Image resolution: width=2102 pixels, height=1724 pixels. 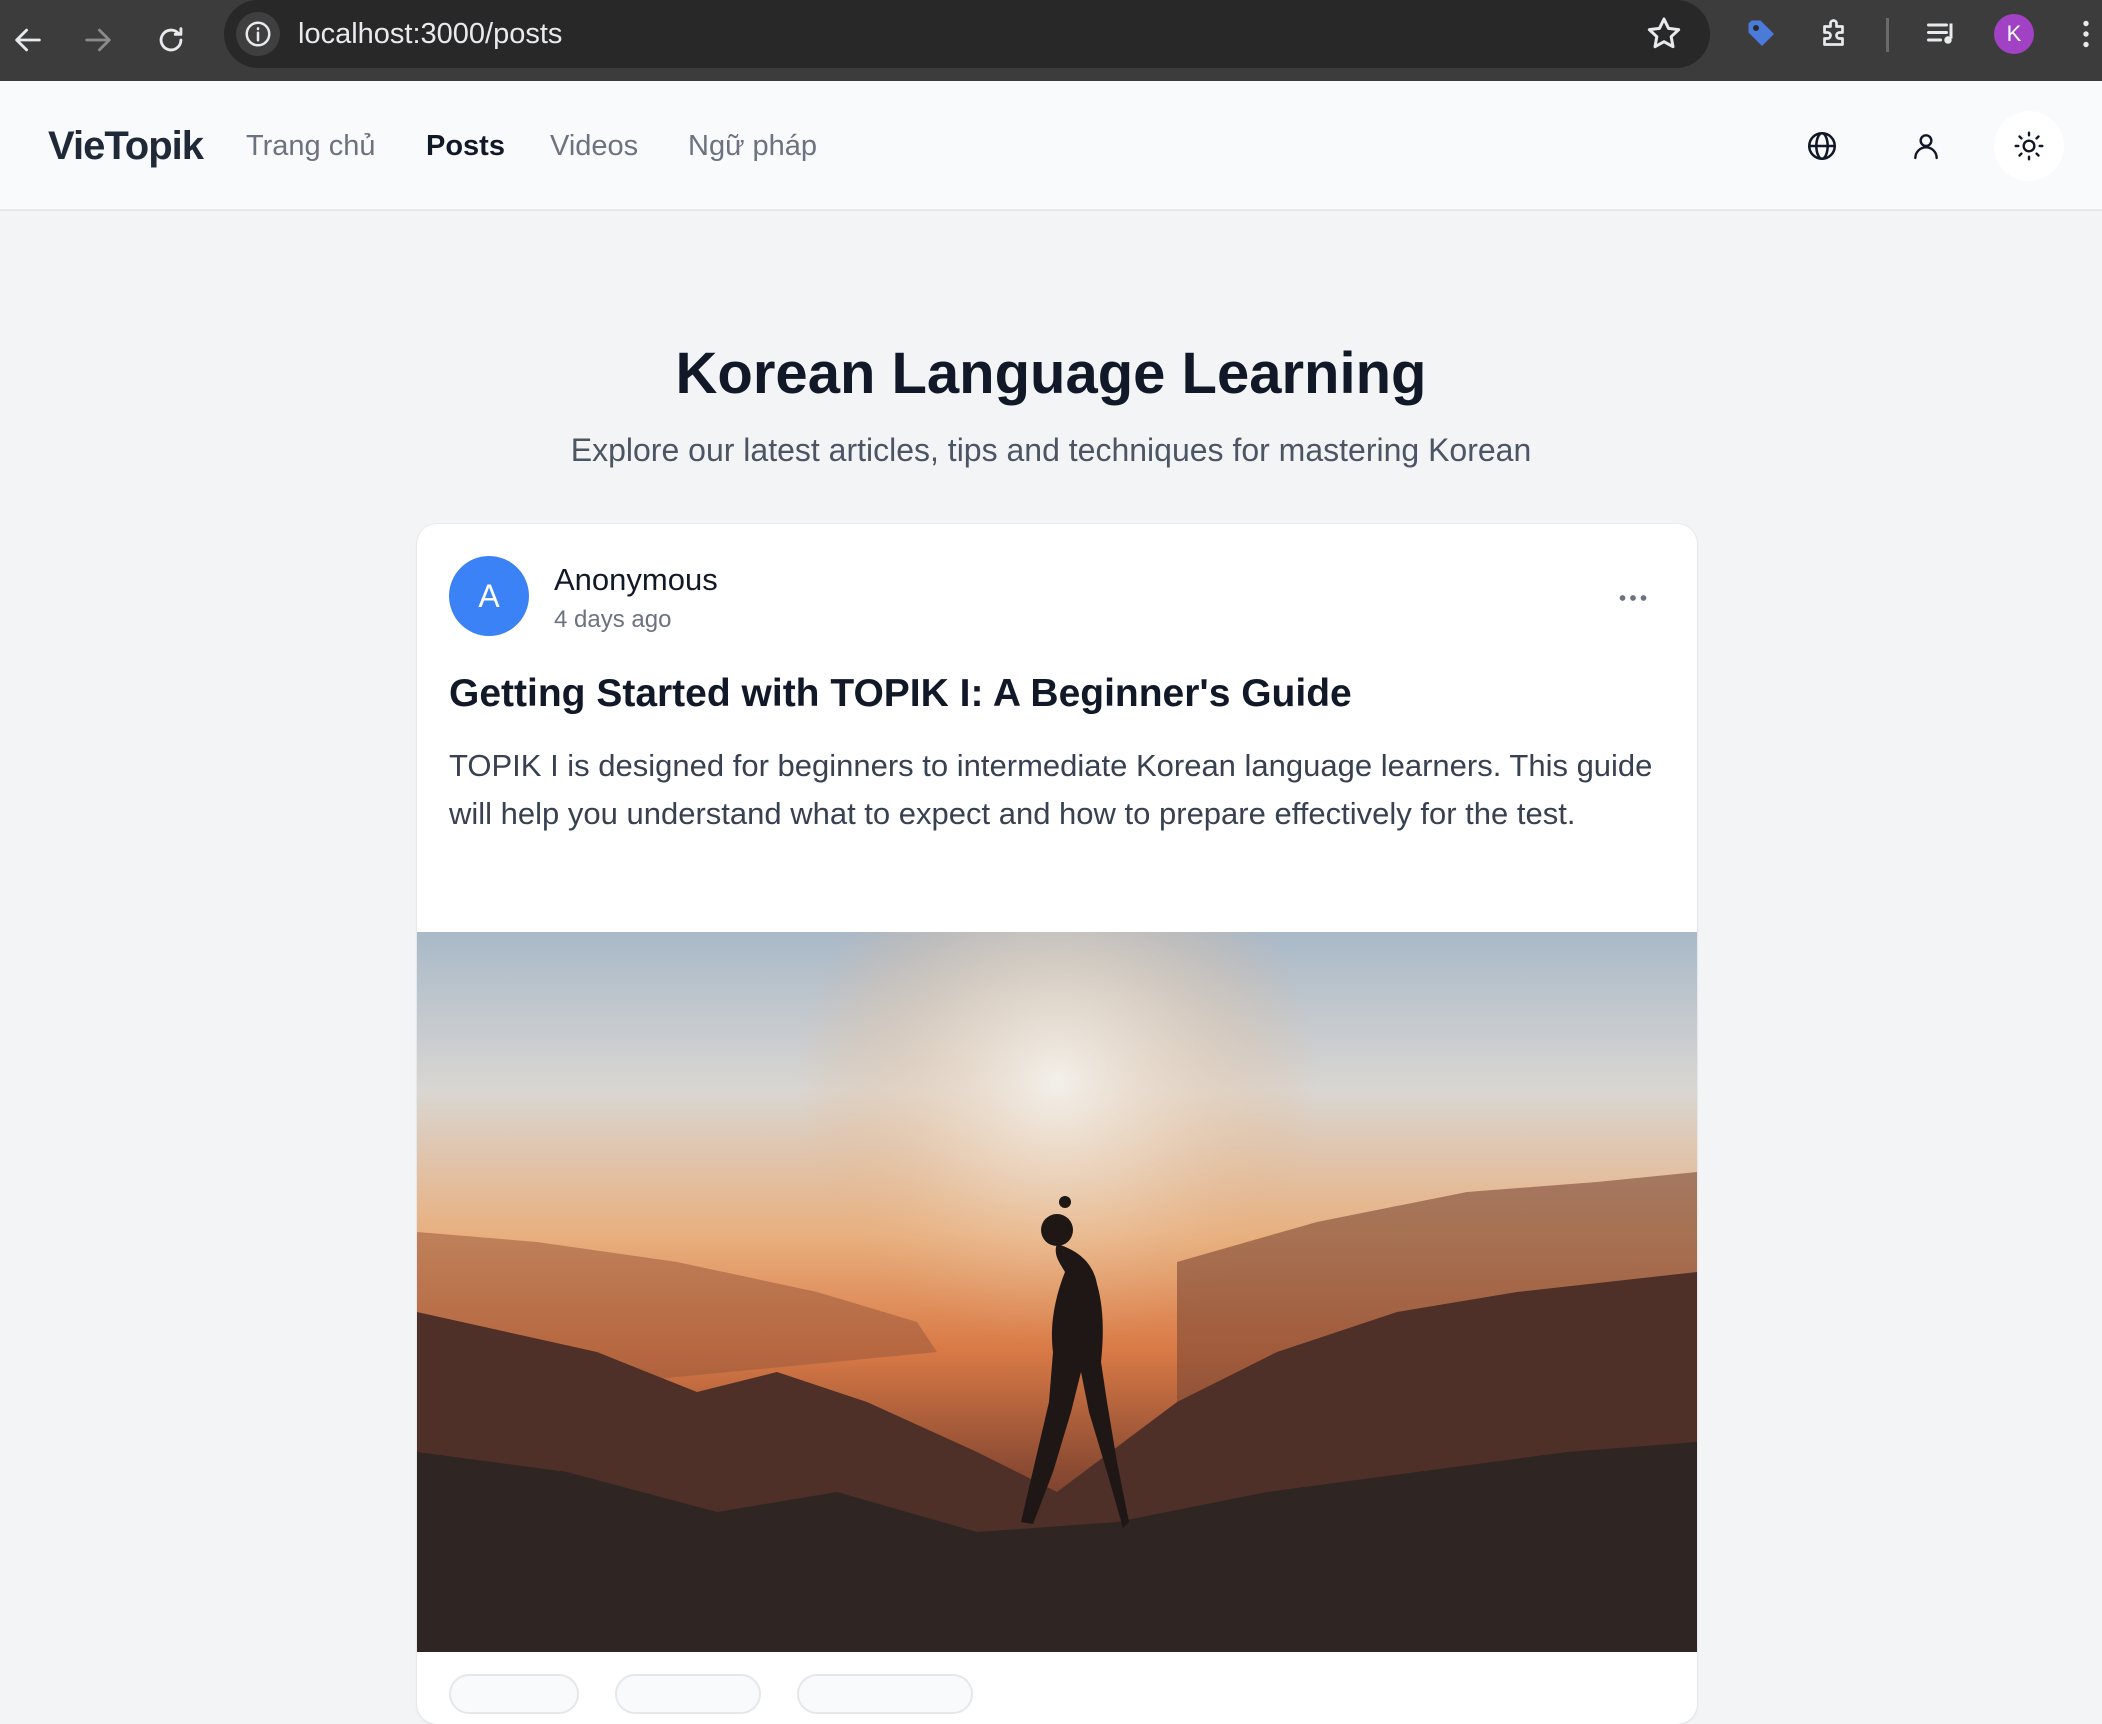 I want to click on media-queue-icon, so click(x=1942, y=34).